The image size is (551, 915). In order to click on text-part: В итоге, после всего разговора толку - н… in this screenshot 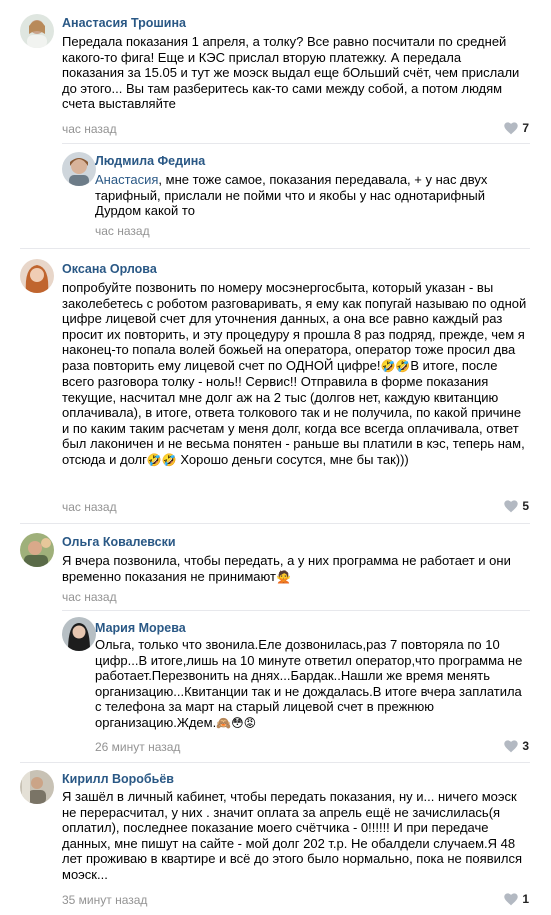, I will do `click(293, 412)`.